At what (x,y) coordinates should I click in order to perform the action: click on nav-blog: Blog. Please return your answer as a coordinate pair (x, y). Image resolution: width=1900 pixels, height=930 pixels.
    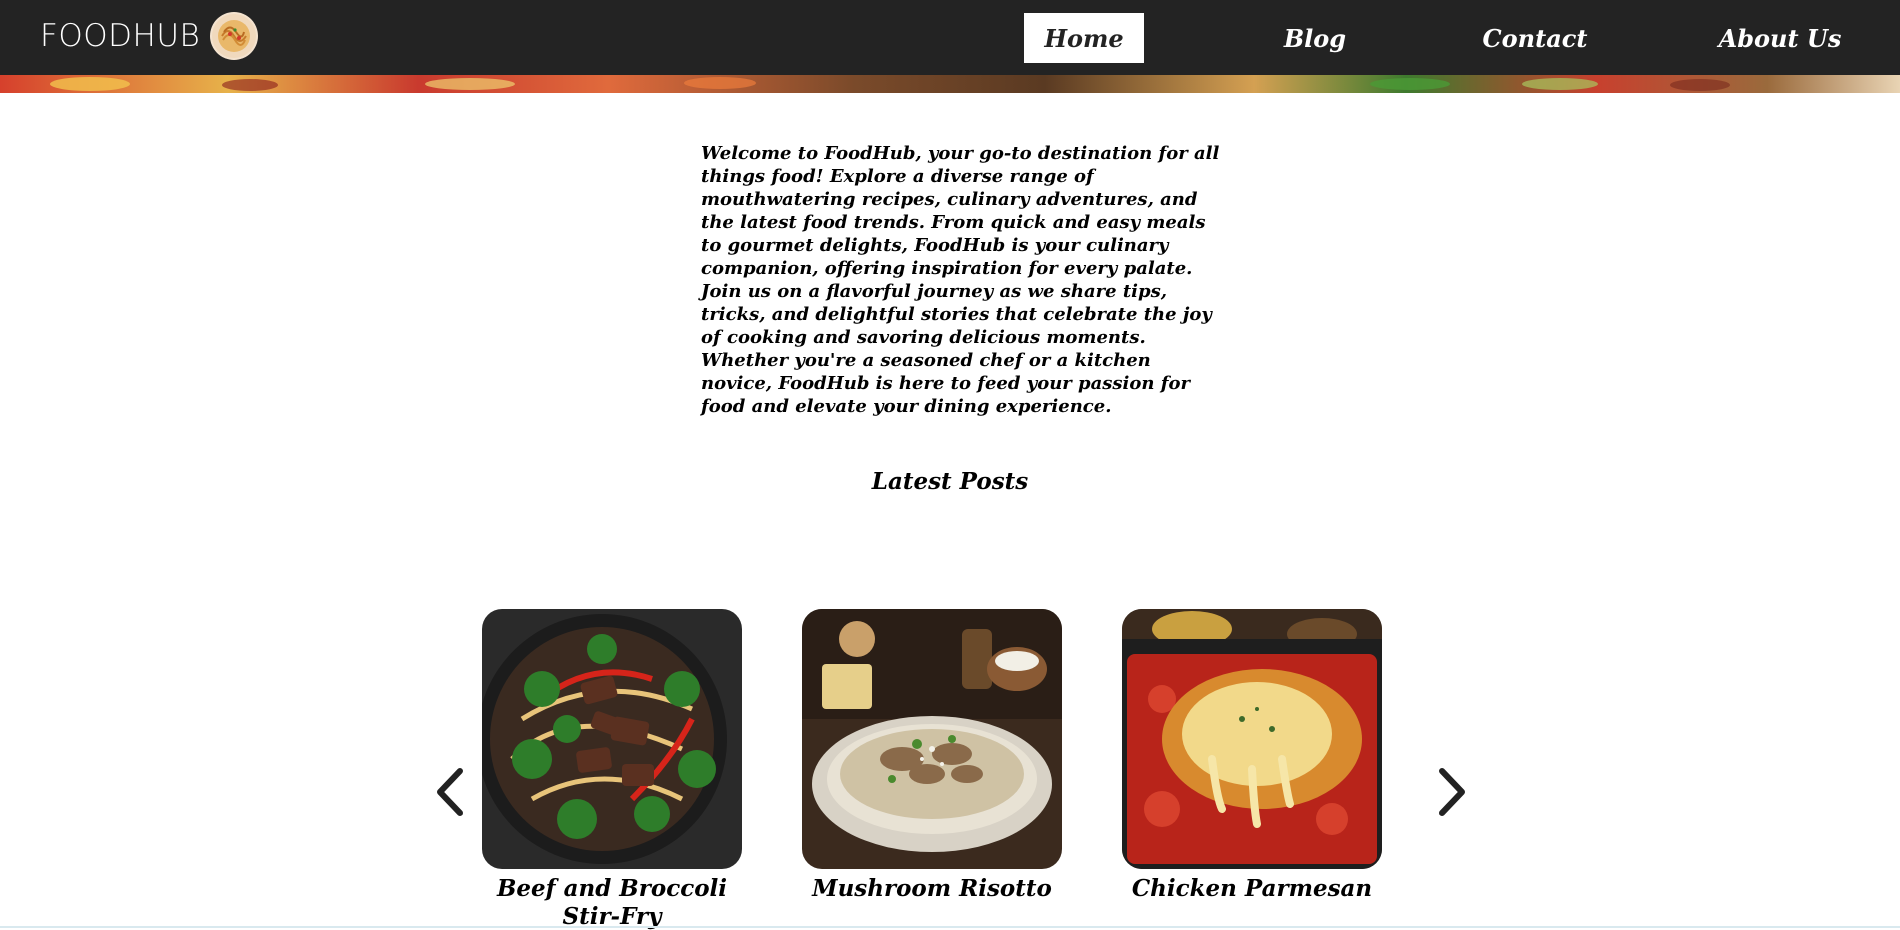
    Looking at the image, I should click on (1315, 38).